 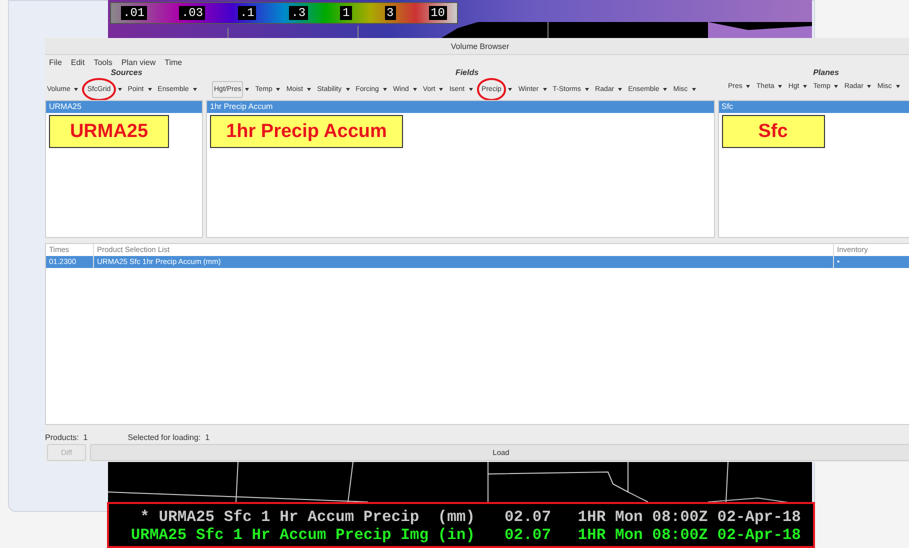 What do you see at coordinates (477, 46) in the screenshot?
I see `window-title: Volume Browser` at bounding box center [477, 46].